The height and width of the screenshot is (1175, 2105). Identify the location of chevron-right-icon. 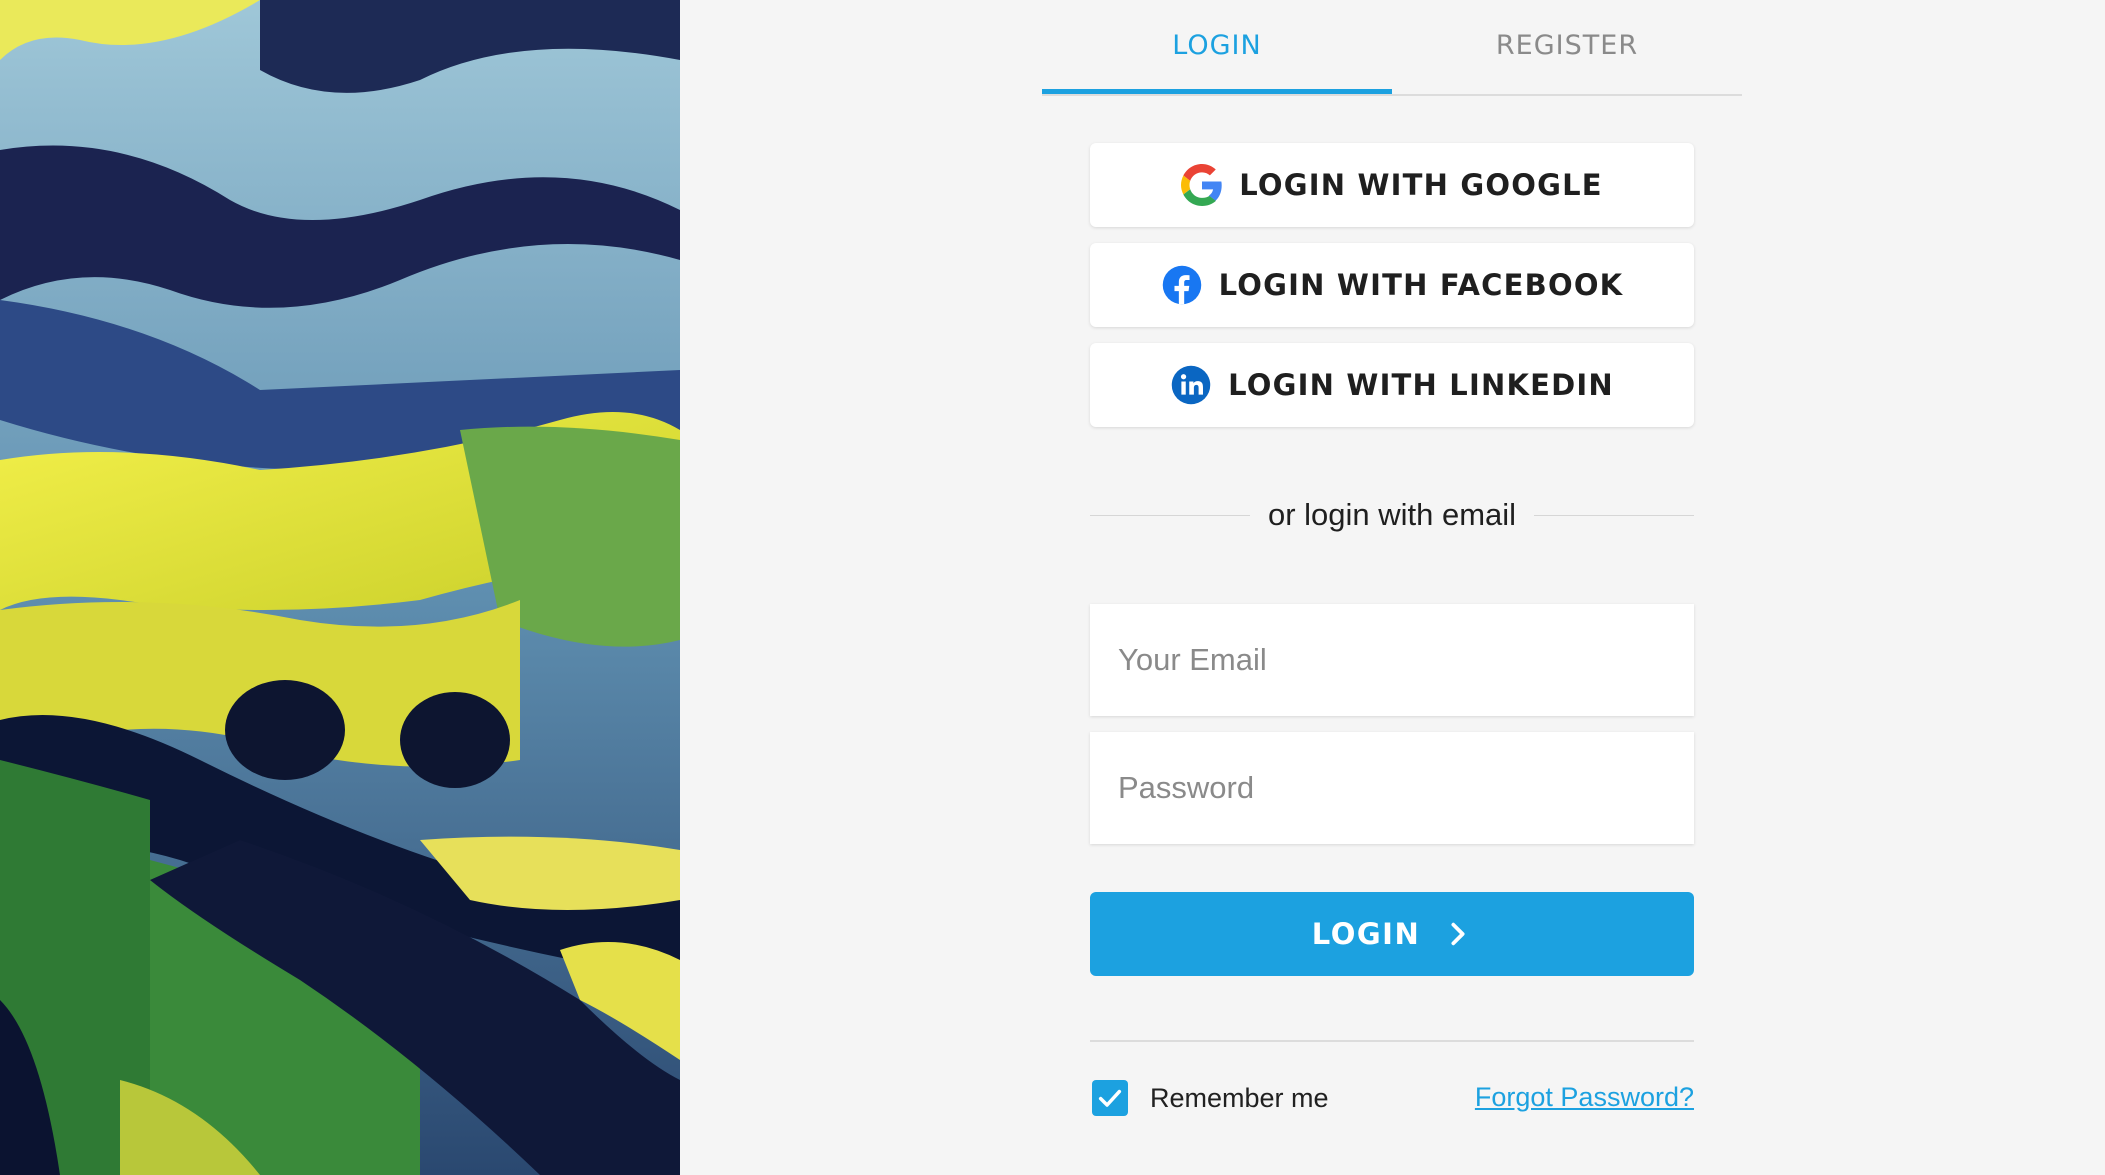
(1458, 934).